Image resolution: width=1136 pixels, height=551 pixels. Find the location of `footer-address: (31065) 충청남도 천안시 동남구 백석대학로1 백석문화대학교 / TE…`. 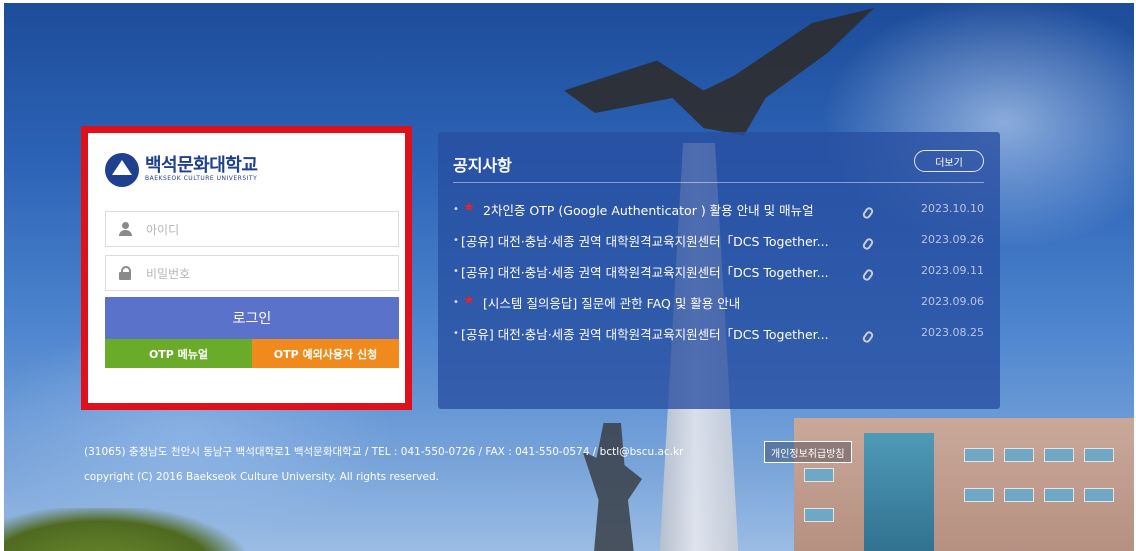

footer-address: (31065) 충청남도 천안시 동남구 백석대학로1 백석문화대학교 / TE… is located at coordinates (384, 452).